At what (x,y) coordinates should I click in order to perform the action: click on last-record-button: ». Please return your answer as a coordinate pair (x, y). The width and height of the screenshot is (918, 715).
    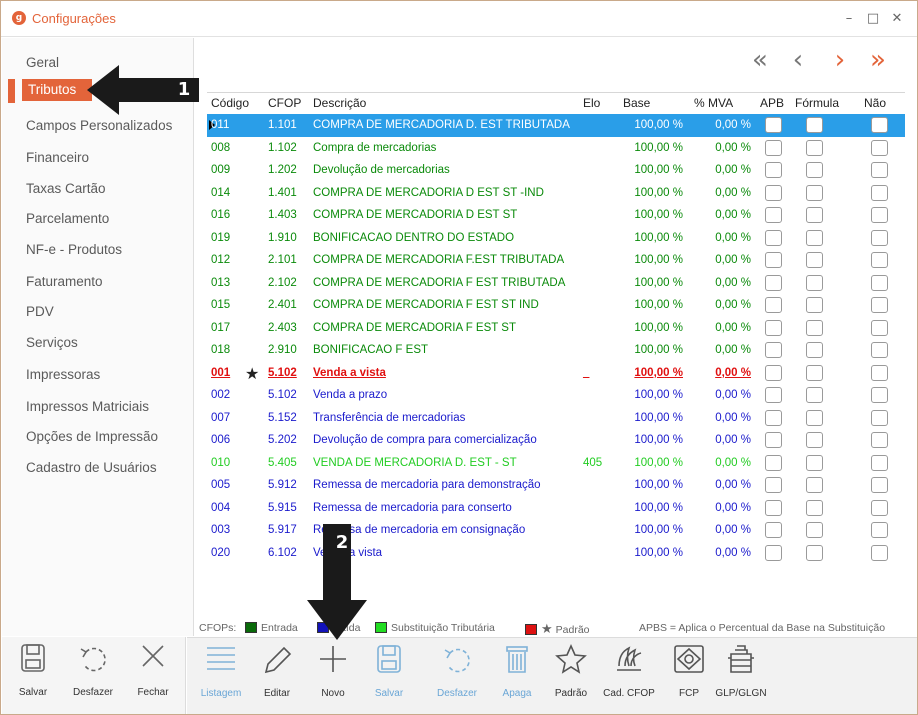
    Looking at the image, I should click on (878, 60).